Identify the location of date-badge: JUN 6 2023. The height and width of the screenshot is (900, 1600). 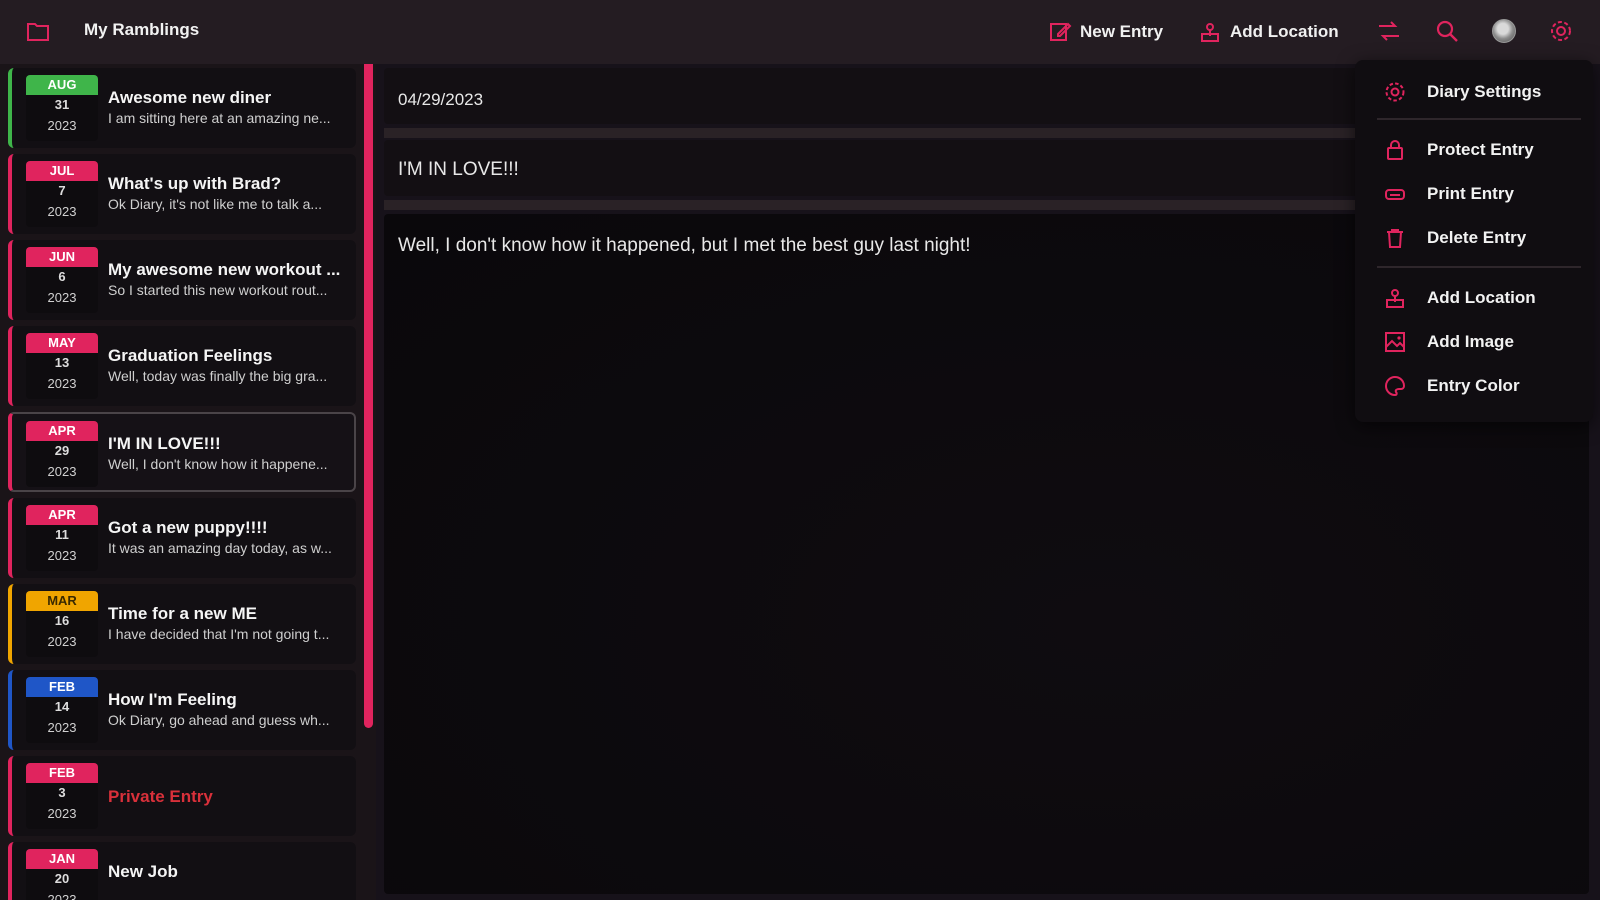
(62, 280).